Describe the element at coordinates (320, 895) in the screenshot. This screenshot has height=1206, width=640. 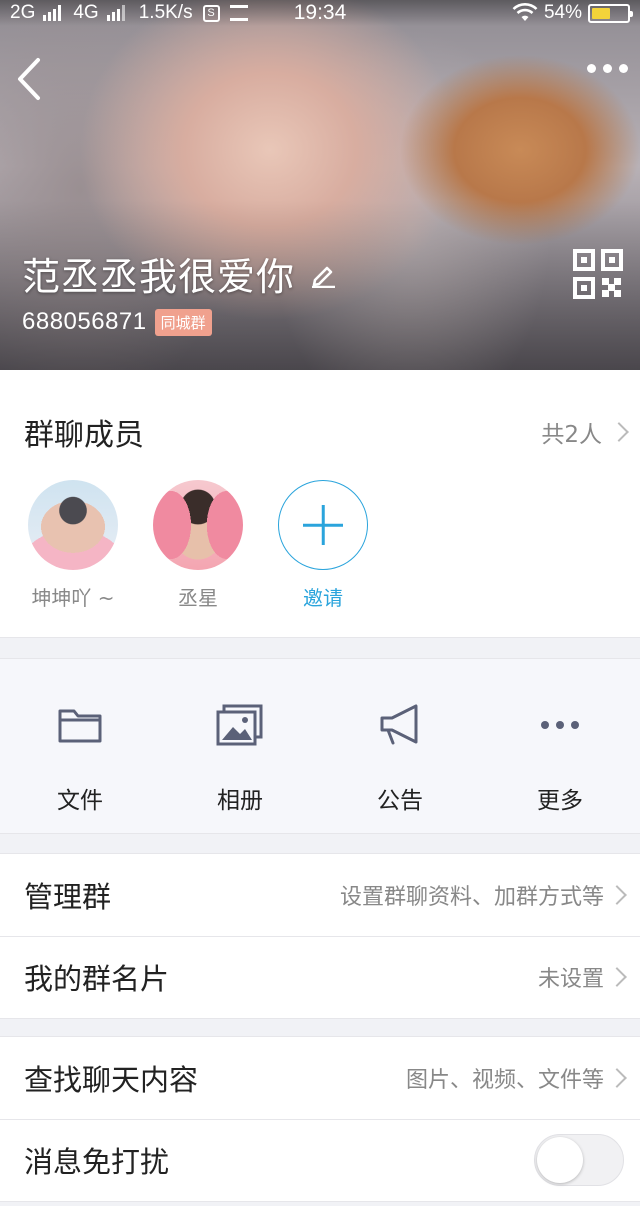
I see `manage-group-row: 管理群 设置群聊资料、加群方式等` at that location.